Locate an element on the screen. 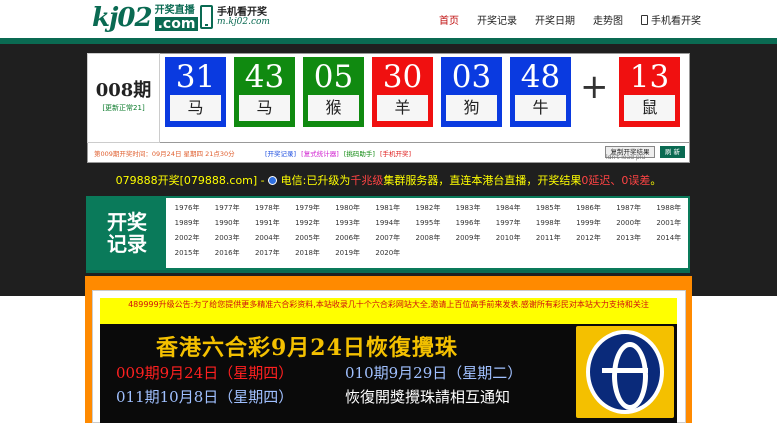  plugin-error-text: ldn't load plu is located at coordinates (626, 157).